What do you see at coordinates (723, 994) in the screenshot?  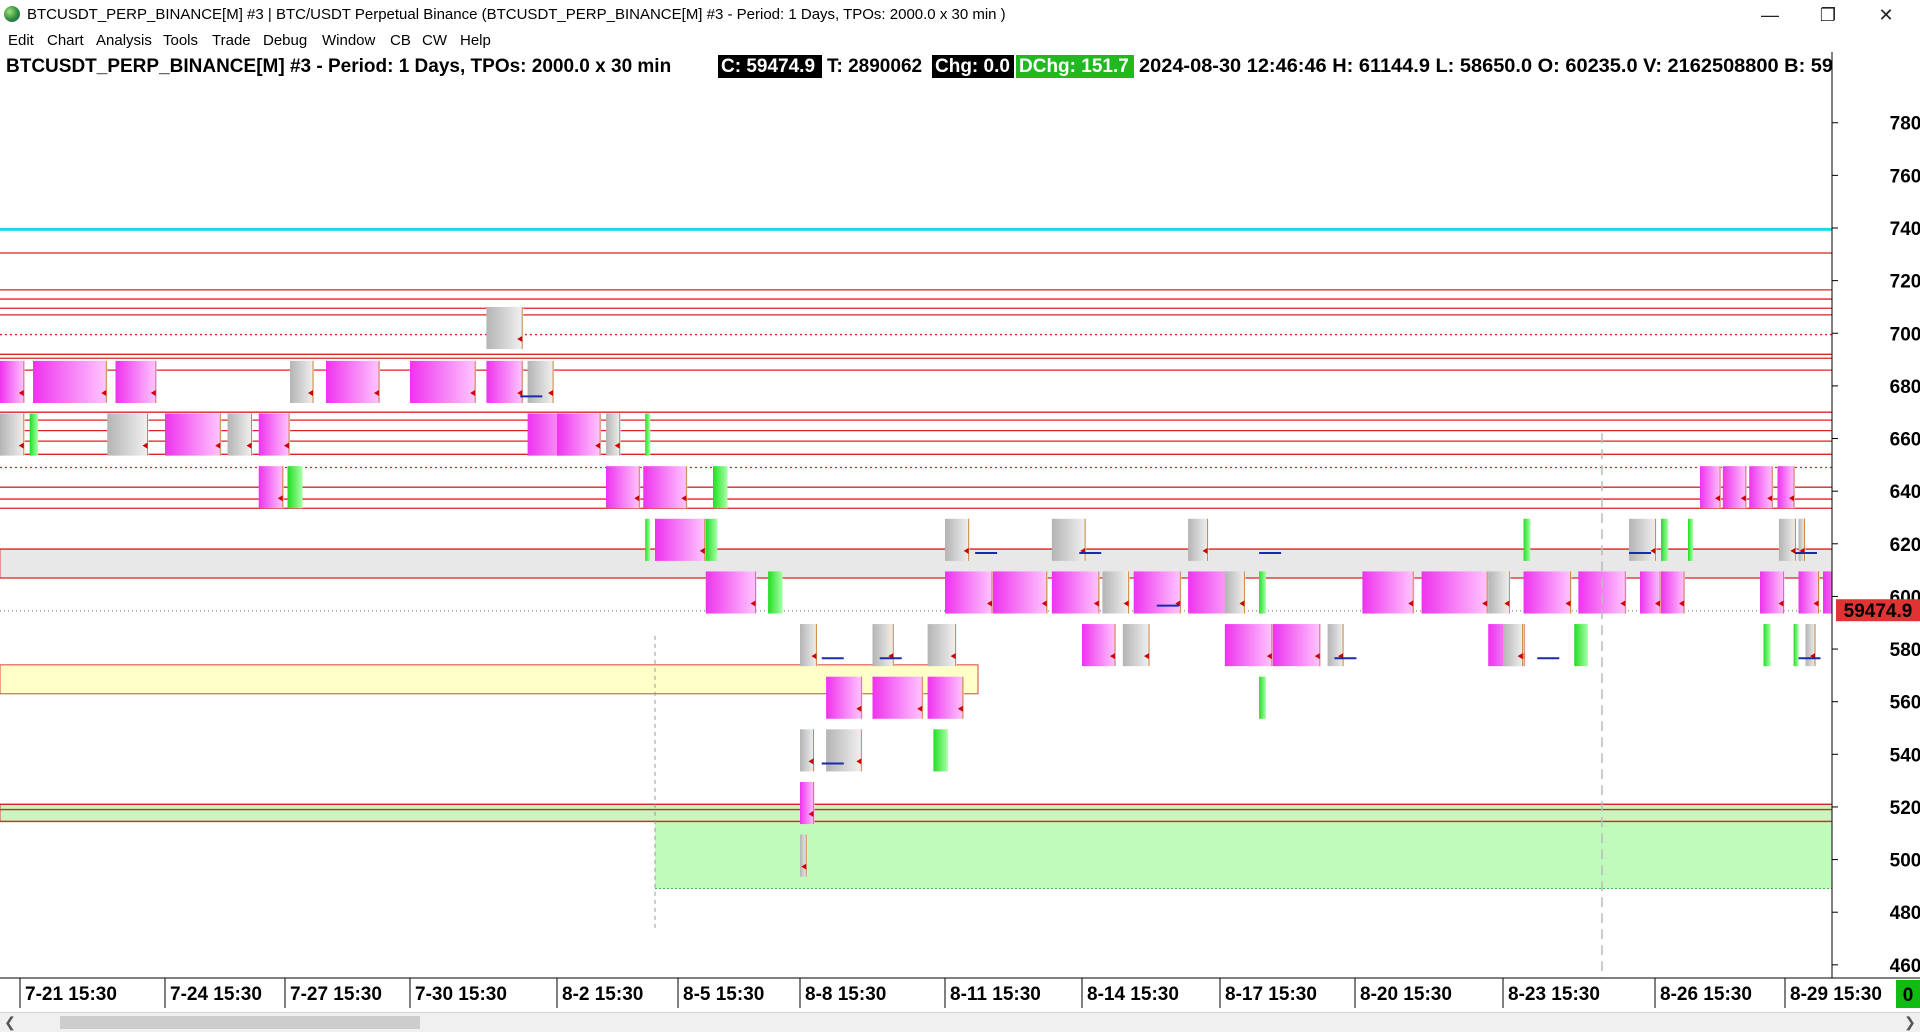 I see `x-axis-tick-label: 8-5 15:30` at bounding box center [723, 994].